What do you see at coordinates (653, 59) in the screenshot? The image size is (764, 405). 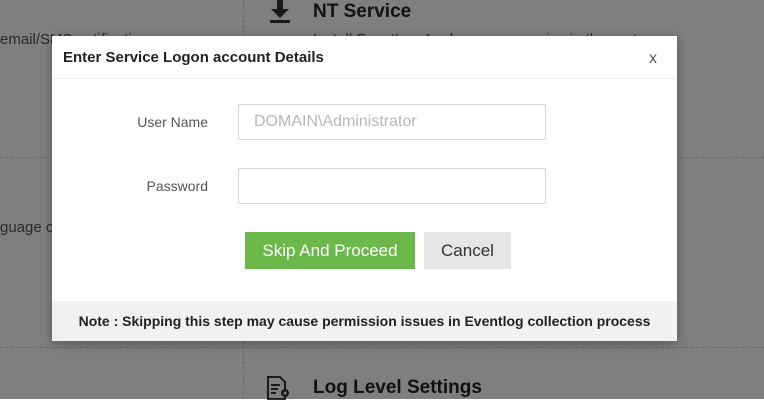 I see `close-button: x` at bounding box center [653, 59].